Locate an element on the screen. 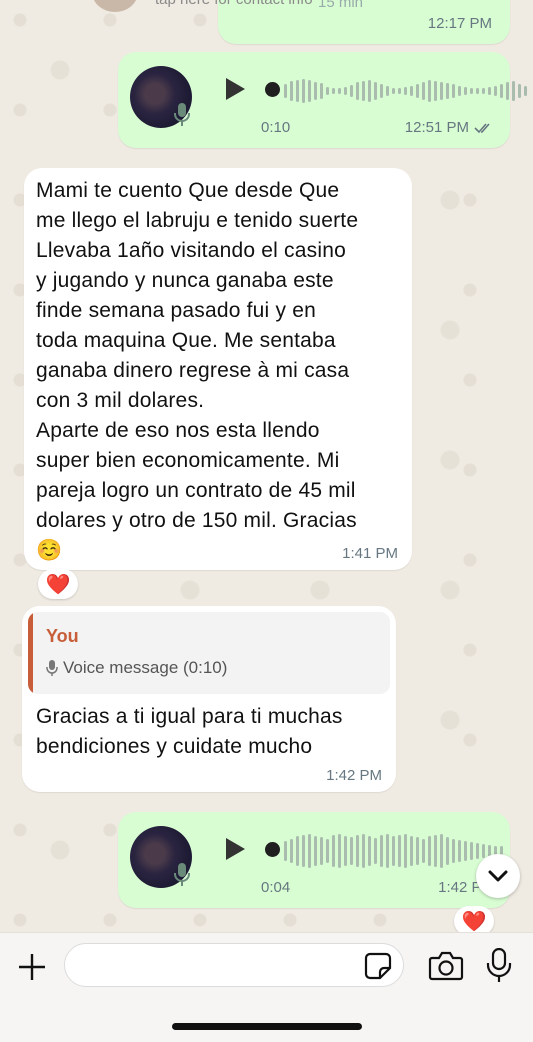  scroll-to-bottom-button is located at coordinates (498, 876).